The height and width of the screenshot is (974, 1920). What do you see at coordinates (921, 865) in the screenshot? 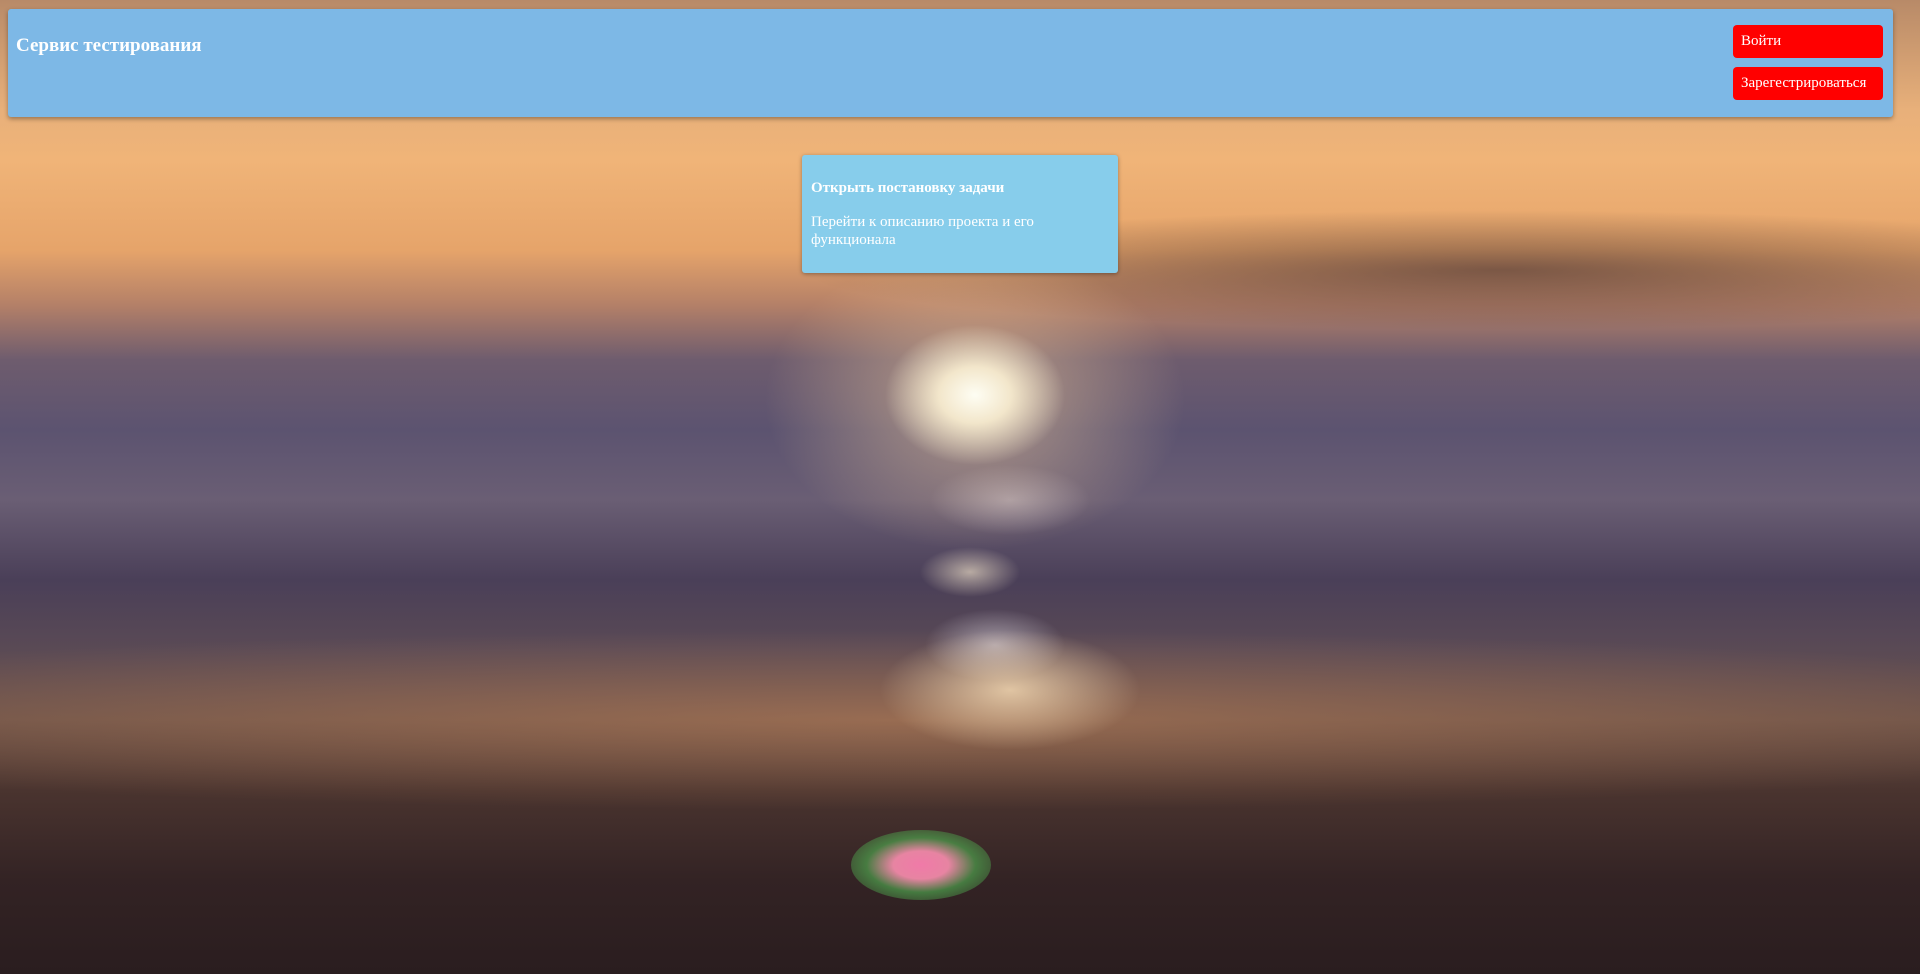
I see `lens-flare` at bounding box center [921, 865].